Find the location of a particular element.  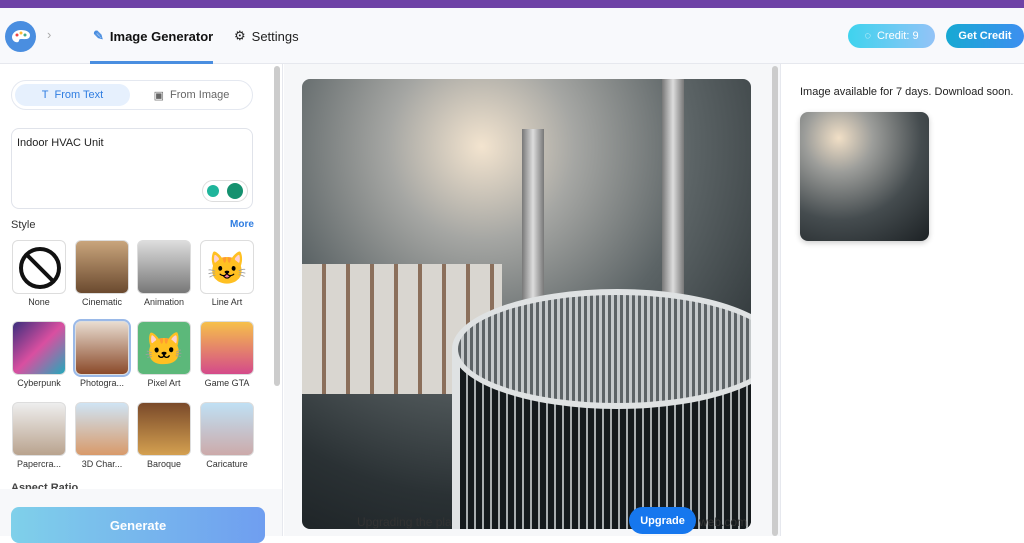

style-option-label: Cinematic is located at coordinates (101, 302).